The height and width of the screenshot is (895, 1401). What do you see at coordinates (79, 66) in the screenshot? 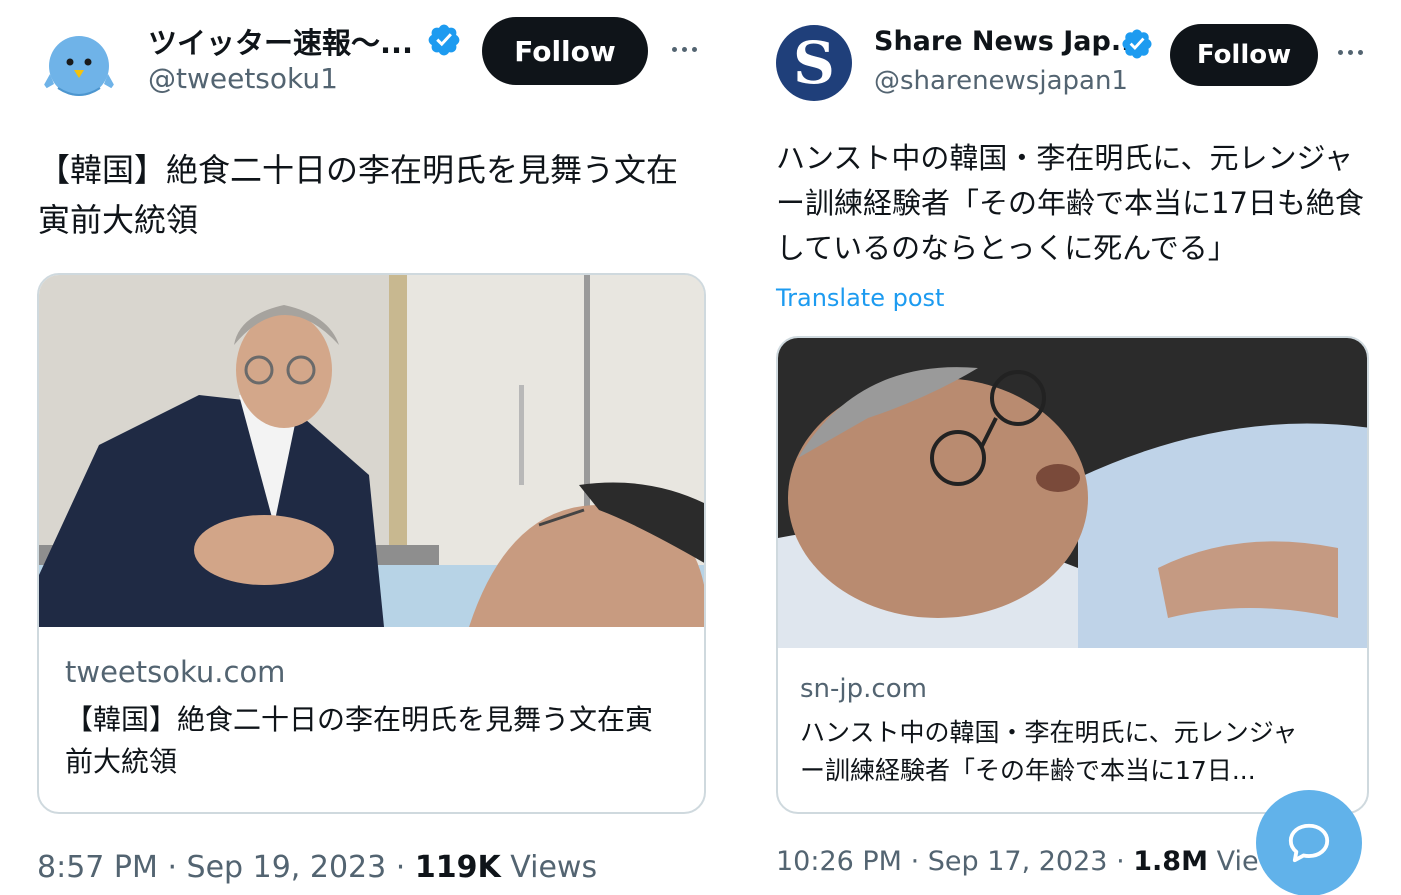
I see `bird-avatar-icon` at bounding box center [79, 66].